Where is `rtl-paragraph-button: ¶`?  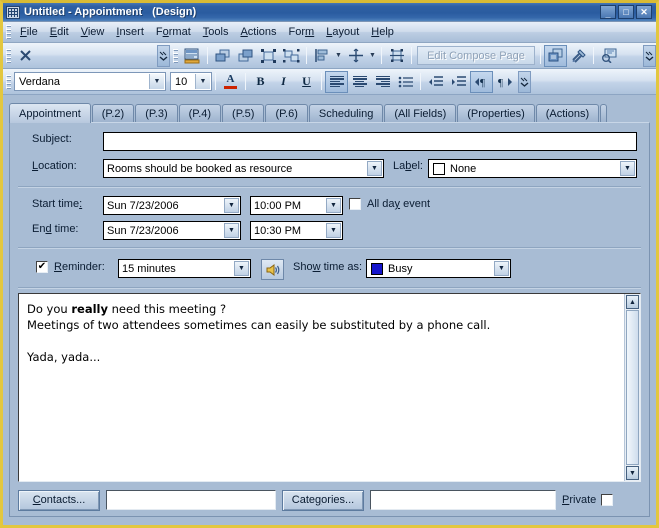
rtl-paragraph-button: ¶ is located at coordinates (504, 82).